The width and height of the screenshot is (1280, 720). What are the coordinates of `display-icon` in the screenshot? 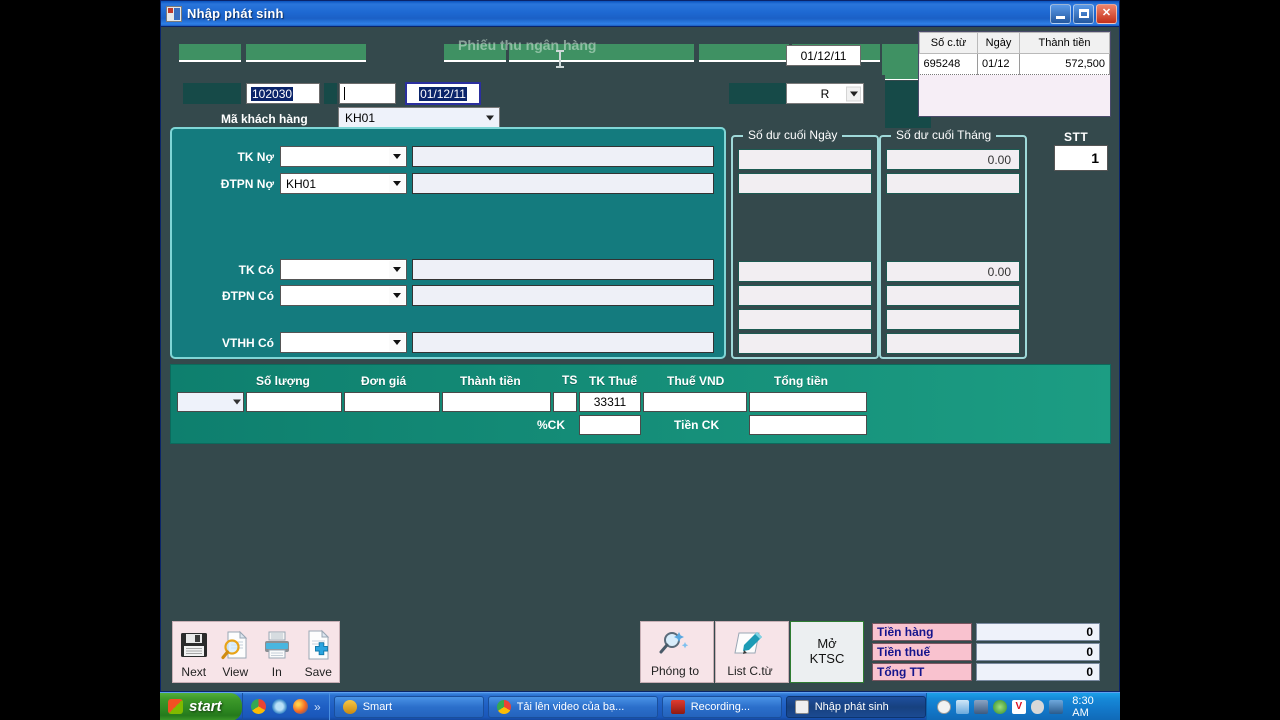 It's located at (1056, 706).